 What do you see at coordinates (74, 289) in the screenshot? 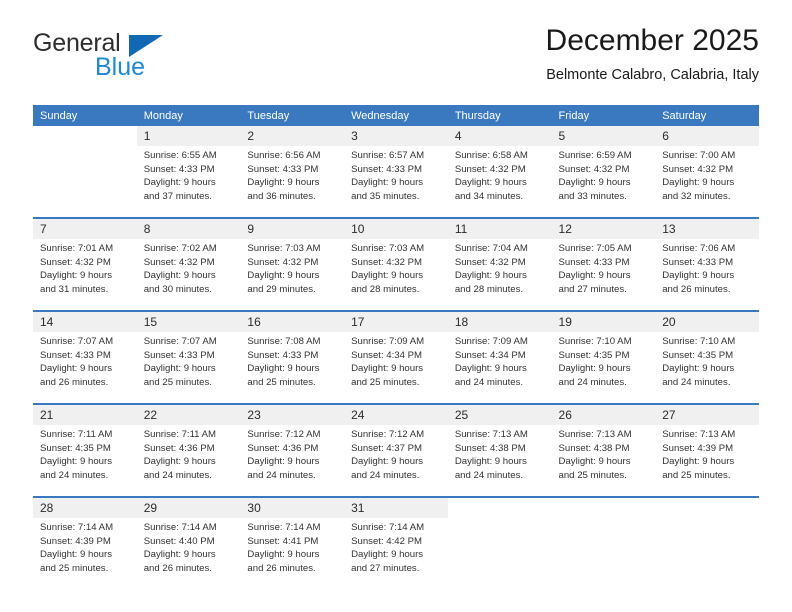
I see `daylight-text-line2: and 31 minutes.` at bounding box center [74, 289].